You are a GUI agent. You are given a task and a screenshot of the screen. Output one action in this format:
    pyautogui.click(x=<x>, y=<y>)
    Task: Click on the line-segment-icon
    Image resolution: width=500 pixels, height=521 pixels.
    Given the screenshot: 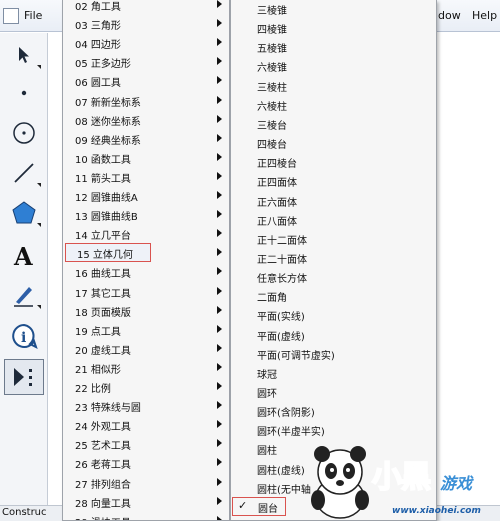 What is the action you would take?
    pyautogui.click(x=24, y=173)
    